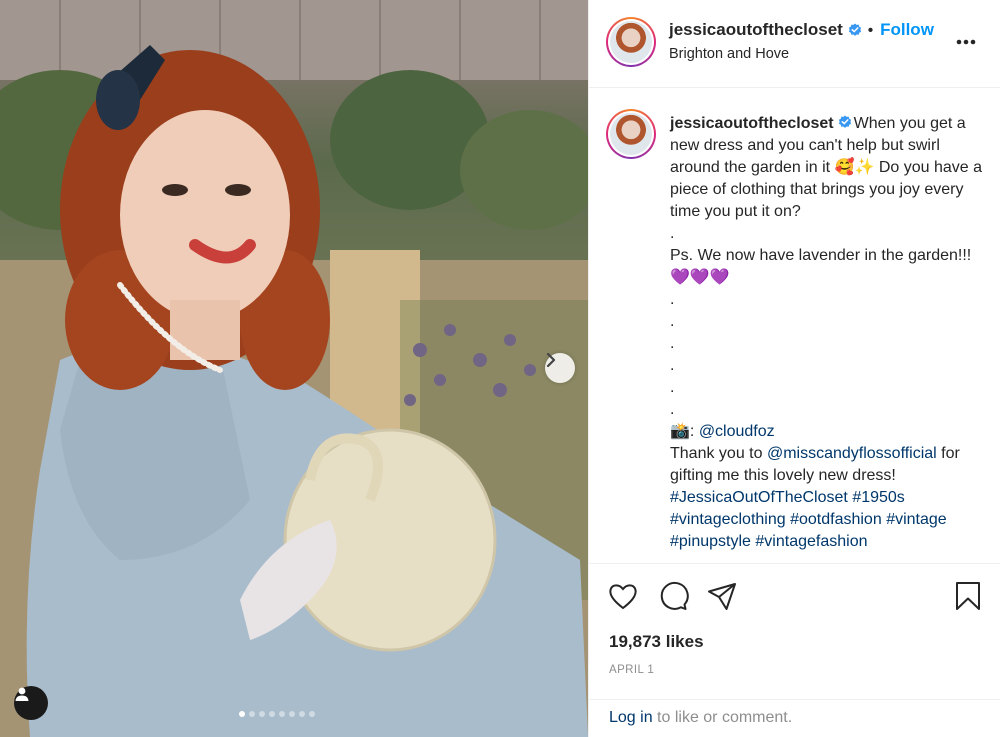 This screenshot has width=1000, height=737. I want to click on chevron-right-icon, so click(551, 360).